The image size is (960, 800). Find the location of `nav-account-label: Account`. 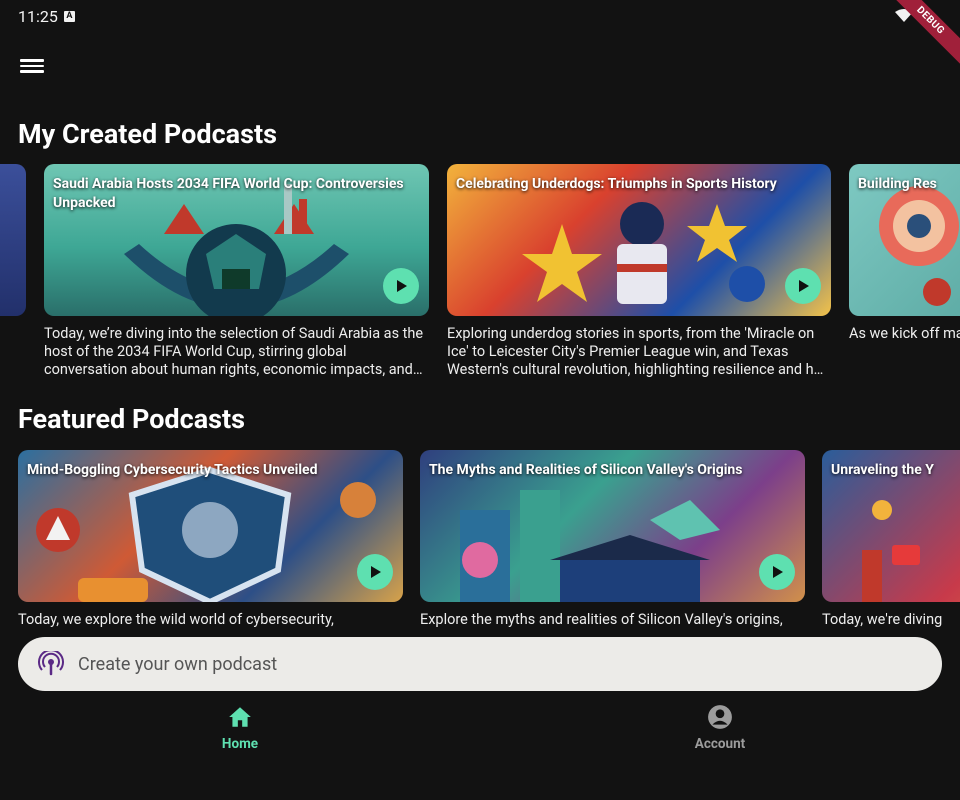

nav-account-label: Account is located at coordinates (720, 744).